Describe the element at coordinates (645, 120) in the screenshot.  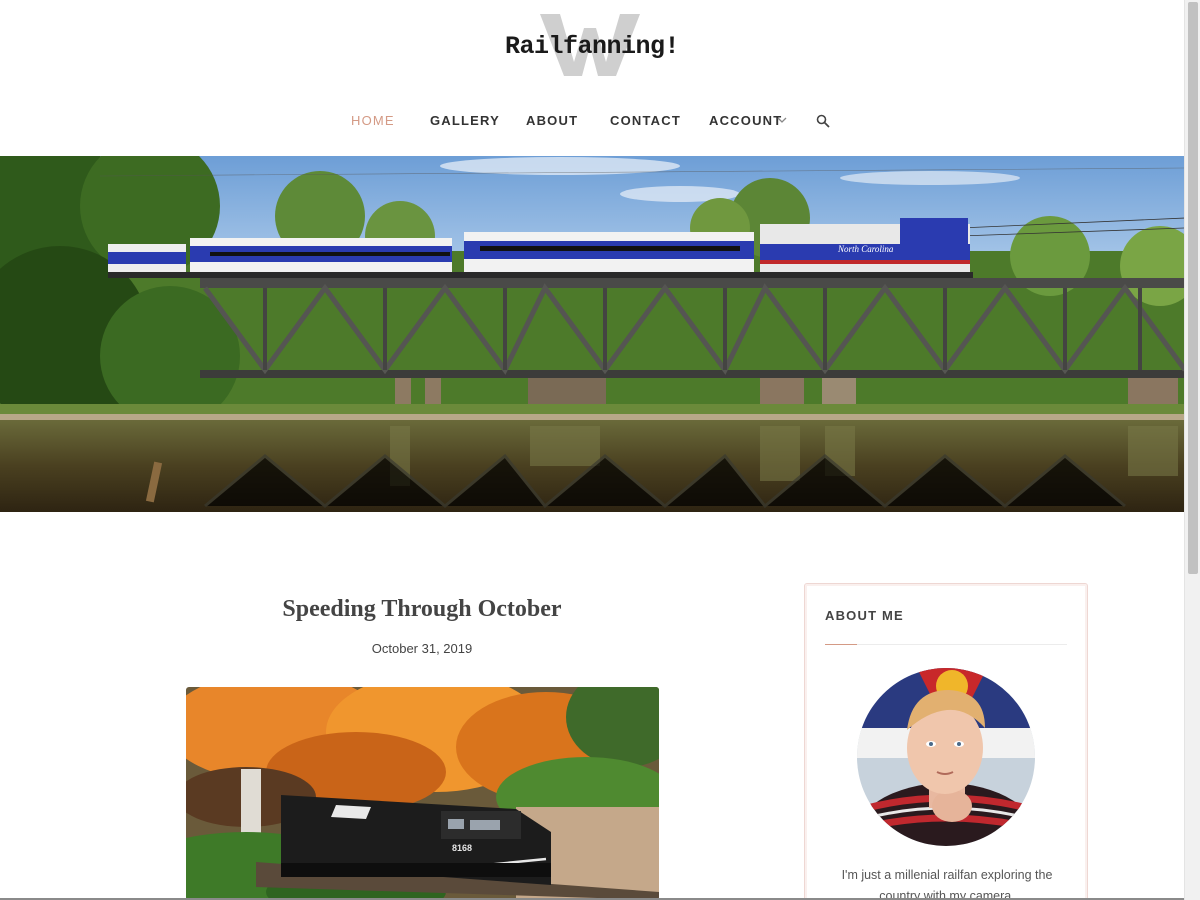
I see `nav-contact: CONTACT` at that location.